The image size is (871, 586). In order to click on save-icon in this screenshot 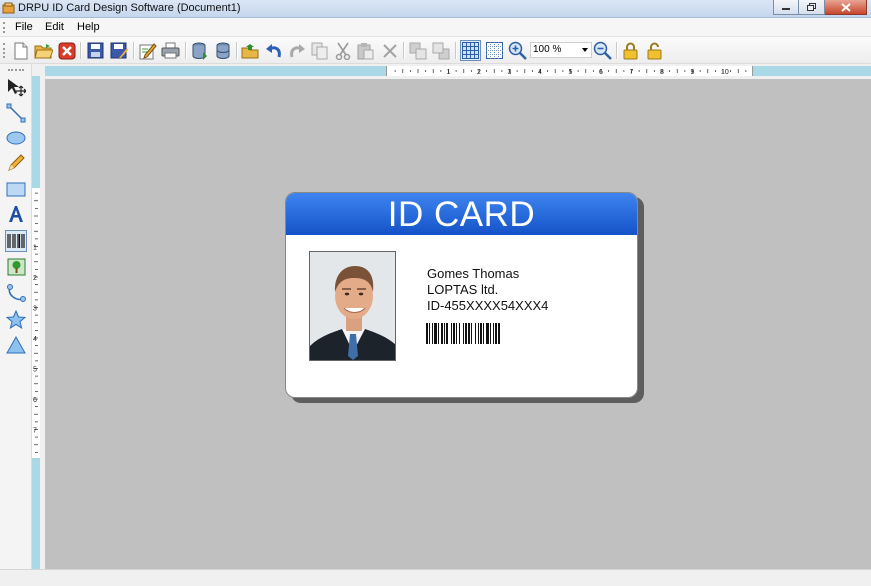, I will do `click(95, 50)`.